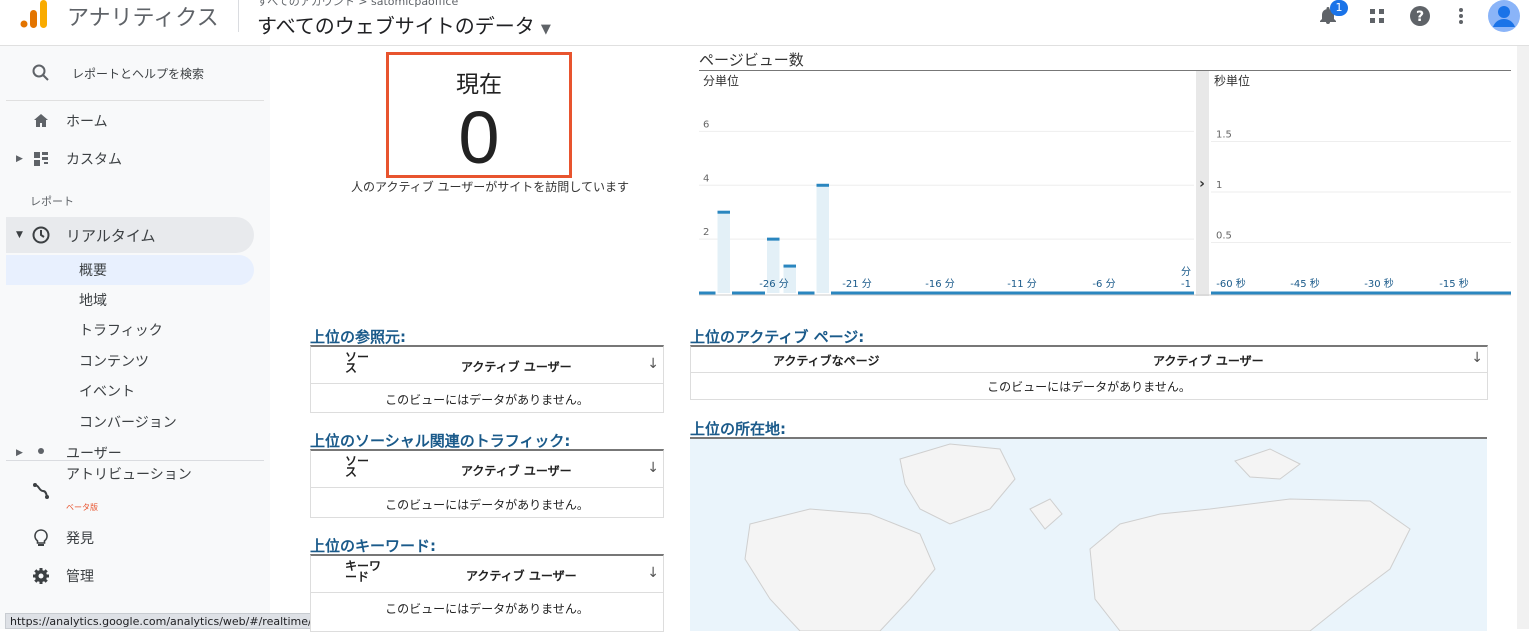  I want to click on active-users-box: 現在 0, so click(479, 115).